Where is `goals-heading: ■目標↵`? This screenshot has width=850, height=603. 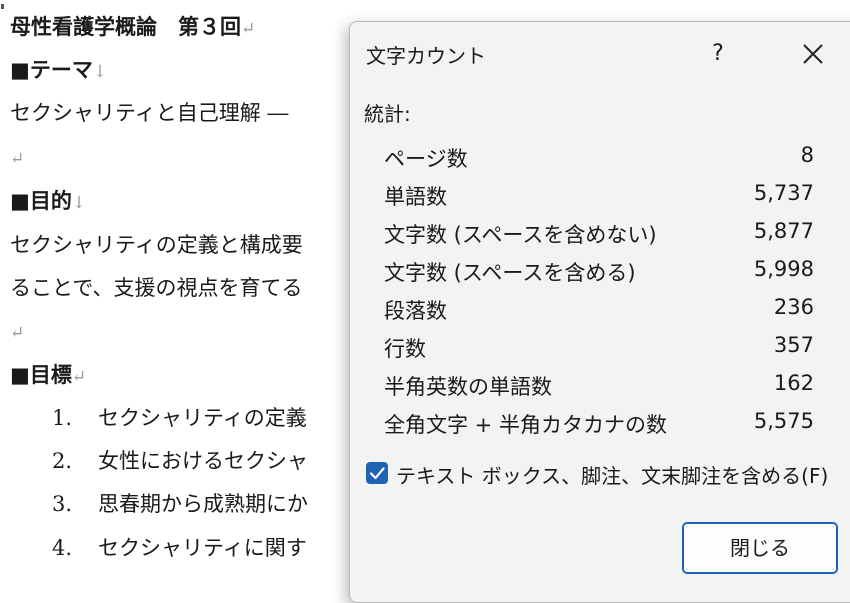
goals-heading: ■目標↵ is located at coordinates (48, 374).